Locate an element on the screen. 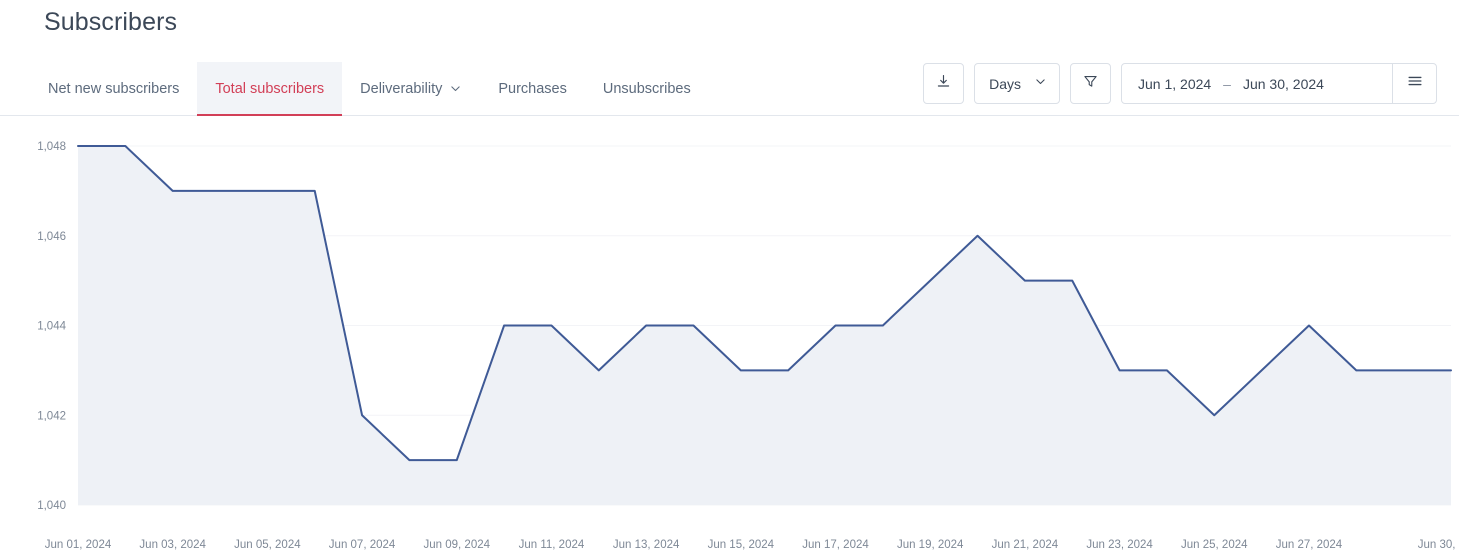 The image size is (1459, 557). x-axis-tick-label: Jun 05, 2024 is located at coordinates (267, 545).